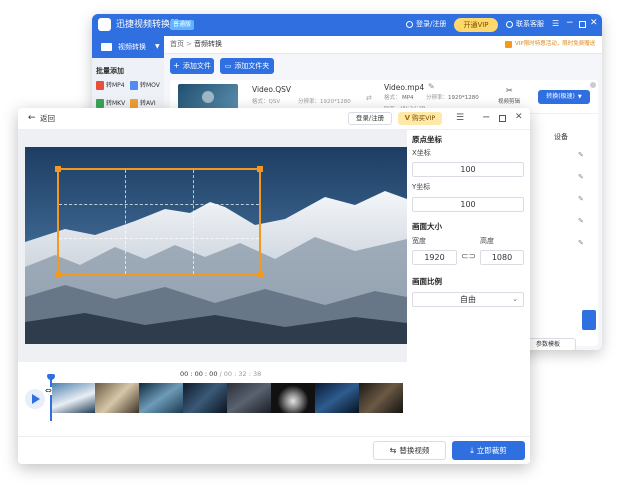 The height and width of the screenshot is (490, 622). I want to click on play-button, so click(35, 399).